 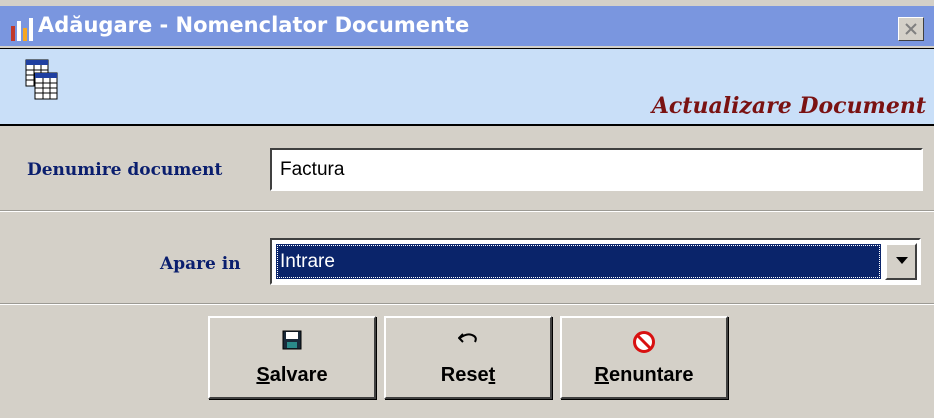 What do you see at coordinates (125, 170) in the screenshot?
I see `document-name-label: Denumire document` at bounding box center [125, 170].